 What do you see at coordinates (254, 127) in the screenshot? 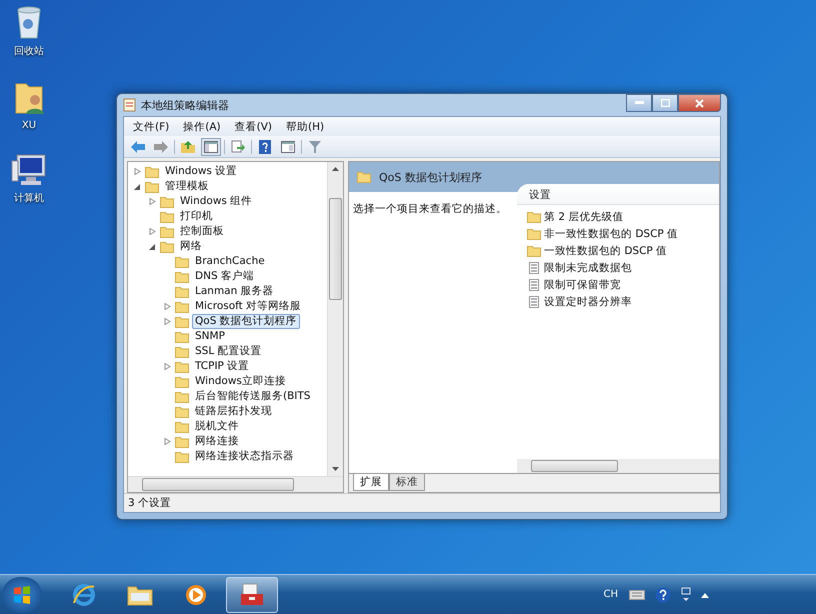
I see `menu-item: 查看(V)` at bounding box center [254, 127].